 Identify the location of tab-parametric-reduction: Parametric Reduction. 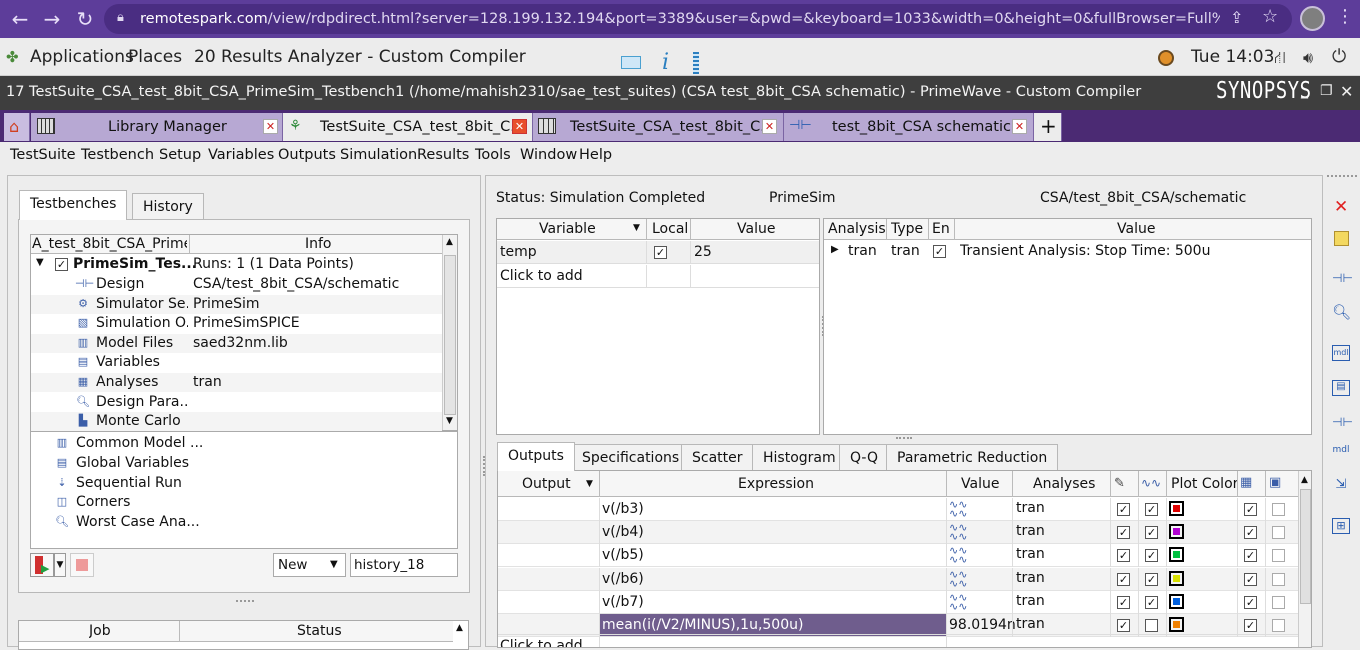
(972, 457).